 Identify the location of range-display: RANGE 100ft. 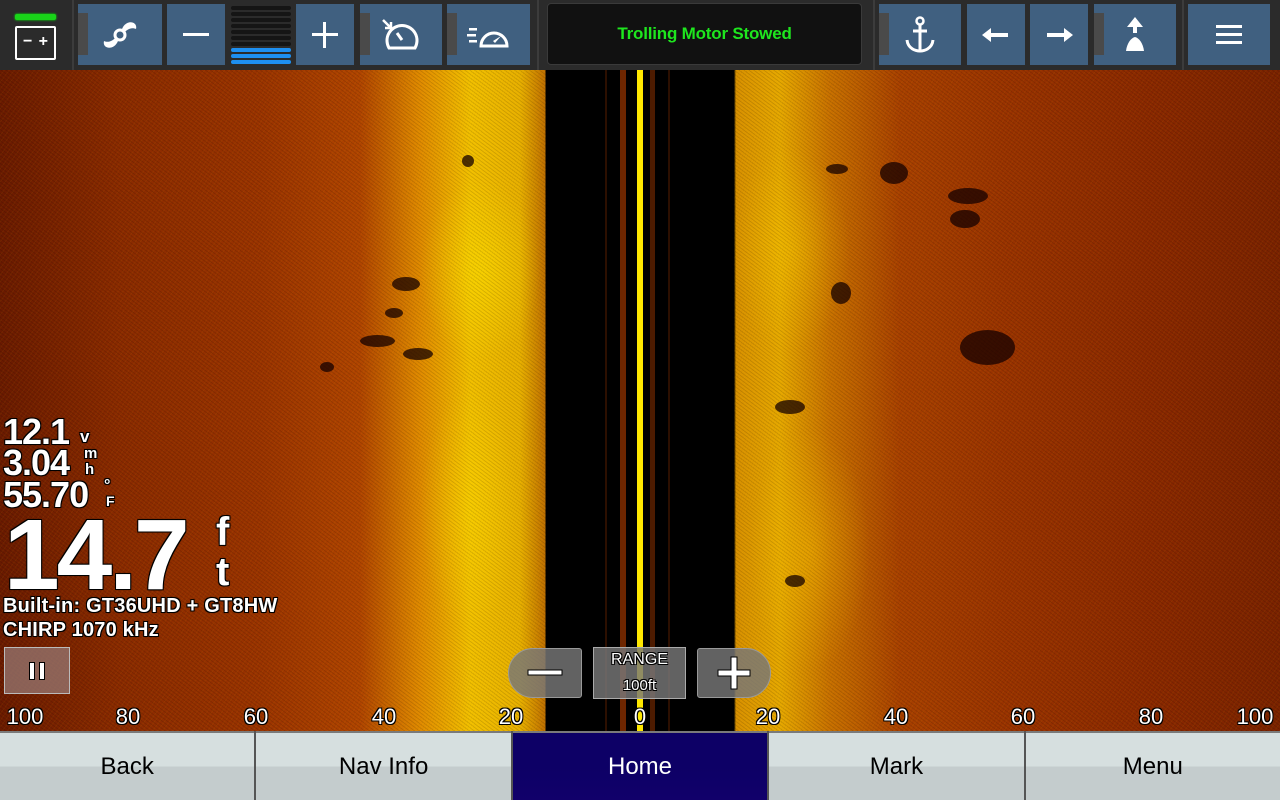
(639, 673).